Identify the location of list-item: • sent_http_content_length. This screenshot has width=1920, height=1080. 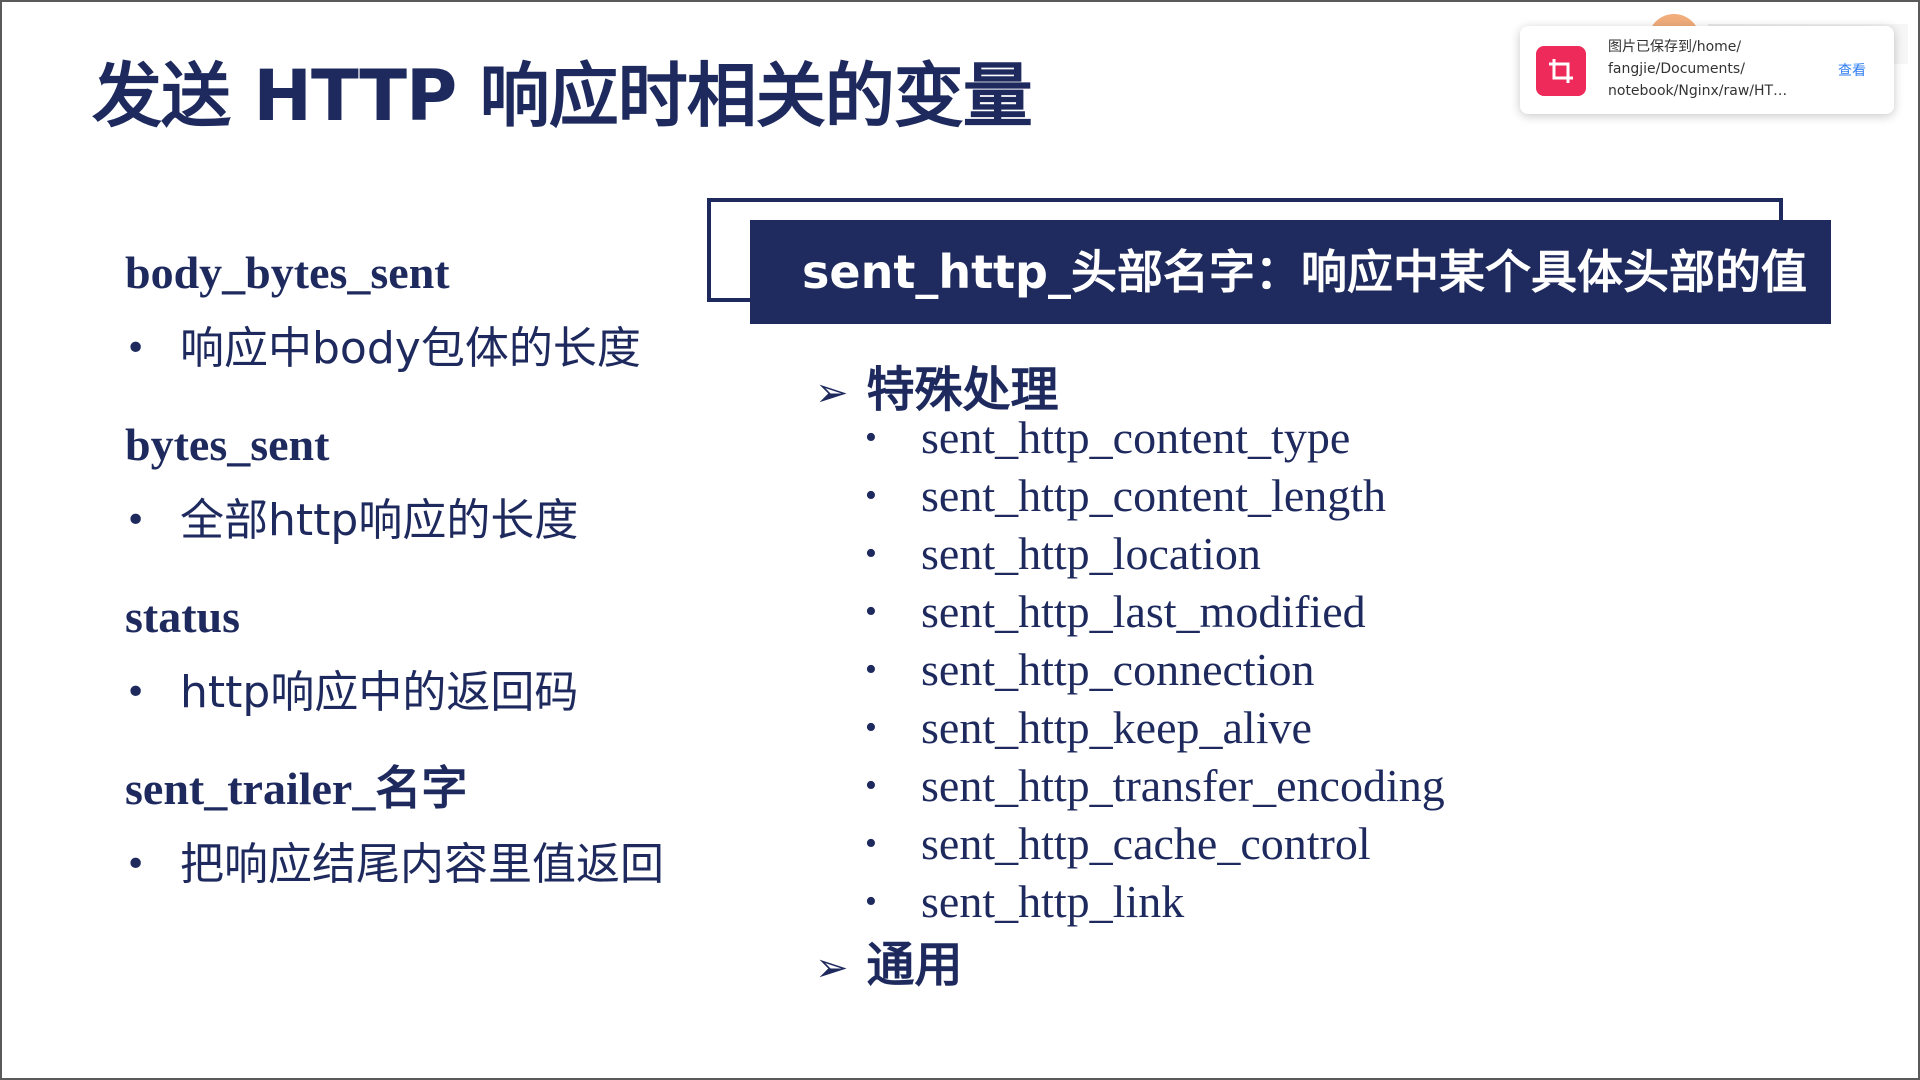
(1155, 497).